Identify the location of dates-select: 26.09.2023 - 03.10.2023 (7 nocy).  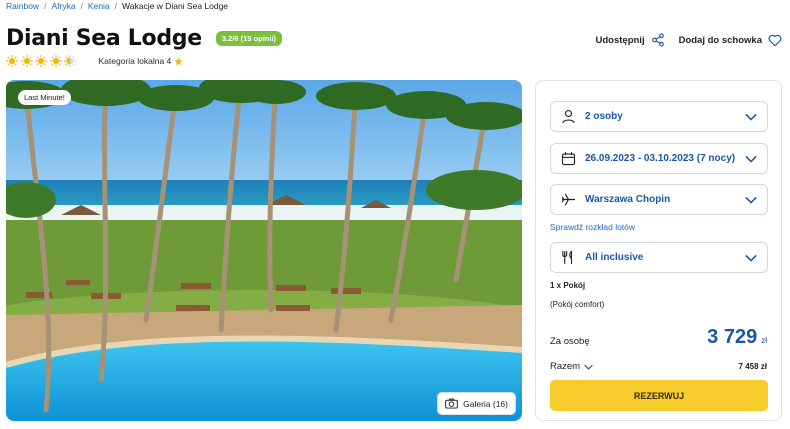
(659, 158).